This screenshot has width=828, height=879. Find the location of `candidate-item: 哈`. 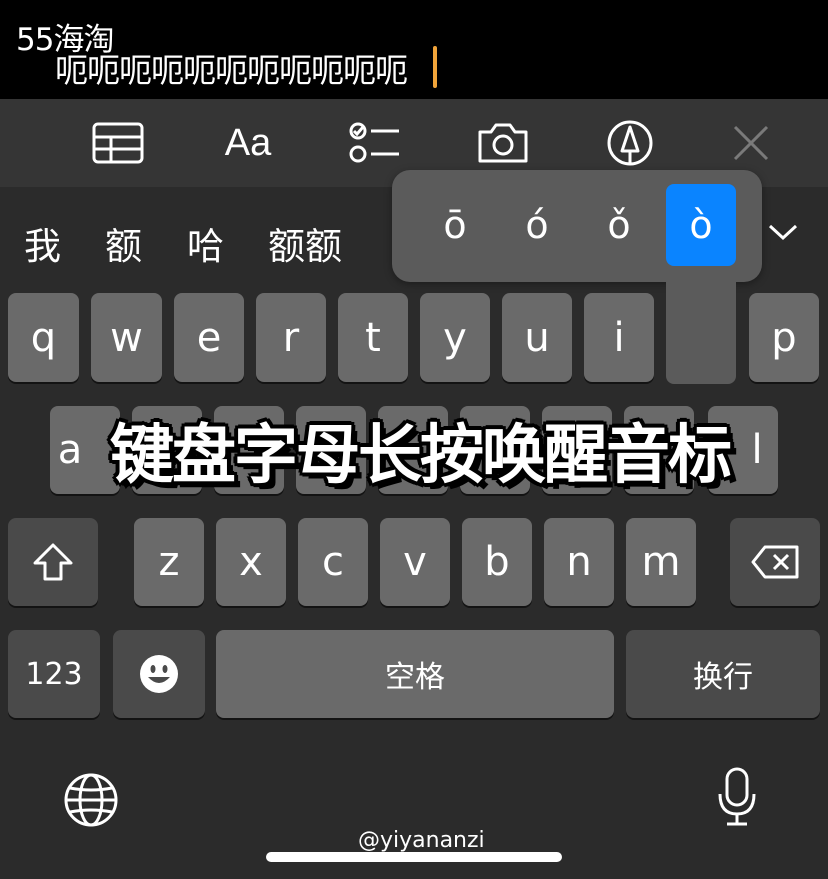

candidate-item: 哈 is located at coordinates (205, 243).